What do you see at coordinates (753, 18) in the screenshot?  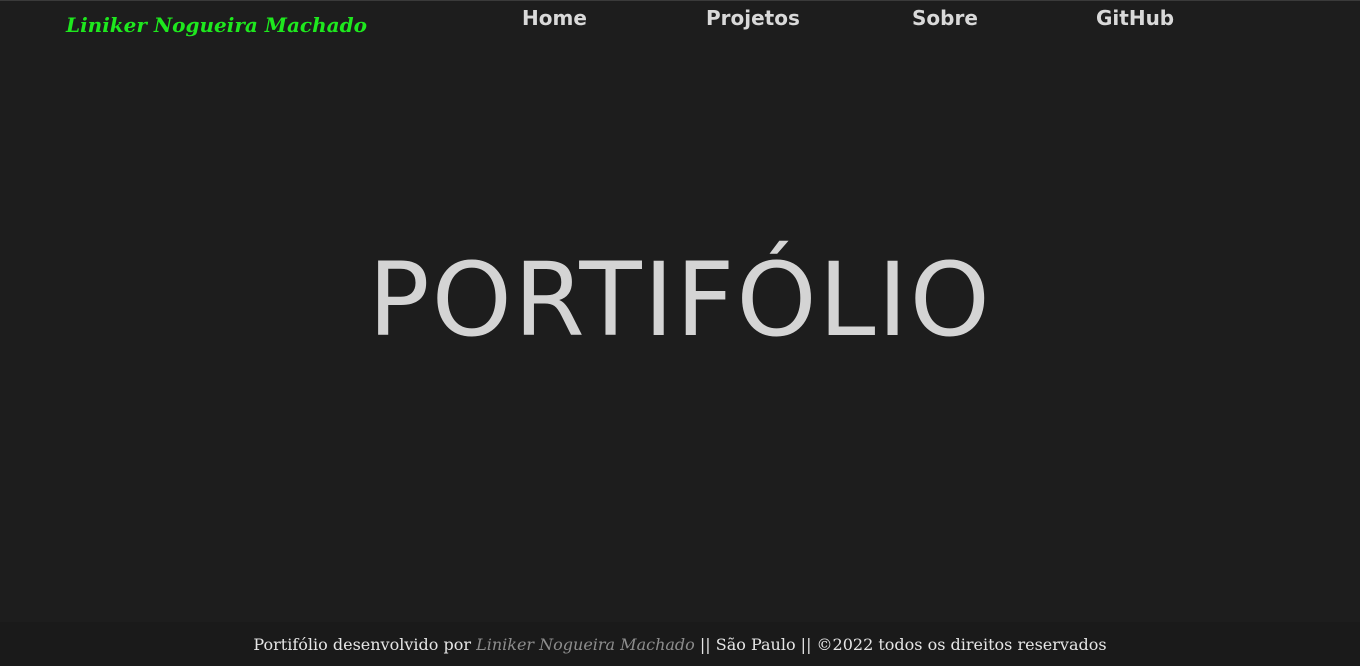 I see `nav-projetos-link: Projetos` at bounding box center [753, 18].